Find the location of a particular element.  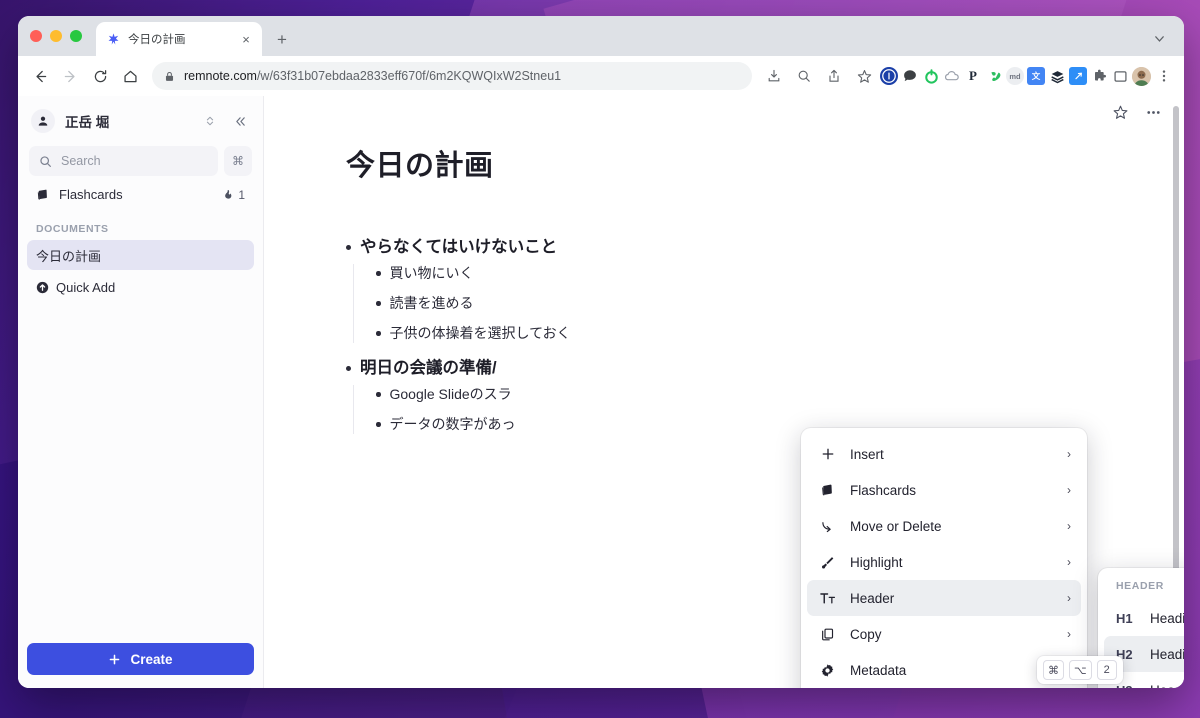

sidepanel-toggle-icon is located at coordinates (1120, 76).